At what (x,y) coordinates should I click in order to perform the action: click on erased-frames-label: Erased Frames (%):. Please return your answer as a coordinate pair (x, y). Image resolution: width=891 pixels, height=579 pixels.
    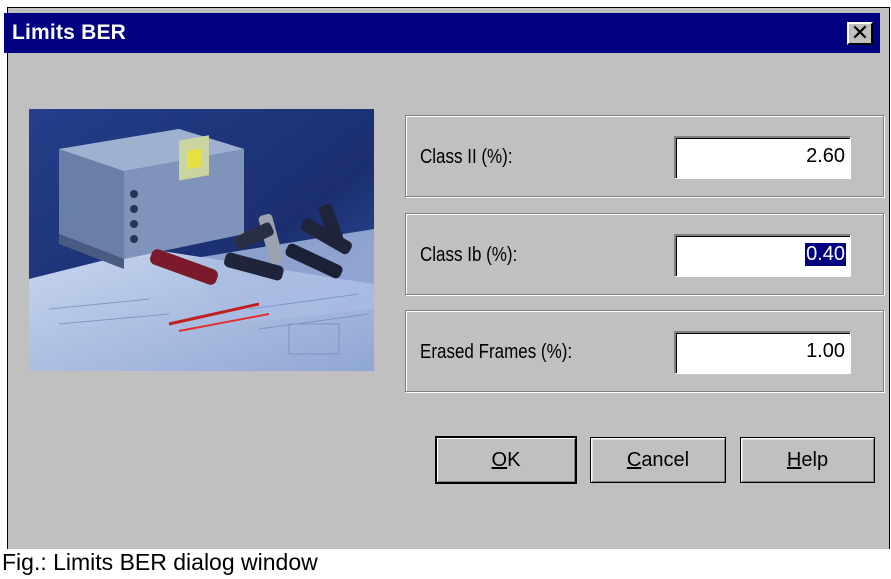
    Looking at the image, I should click on (496, 352).